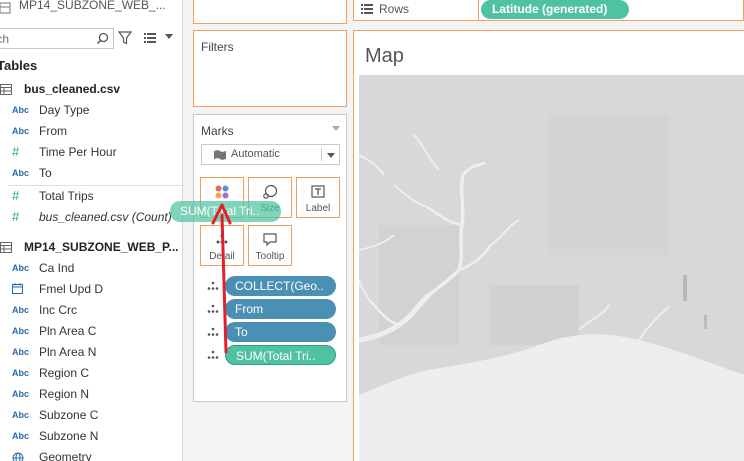  Describe the element at coordinates (19, 65) in the screenshot. I see `tables-heading: Tables` at that location.